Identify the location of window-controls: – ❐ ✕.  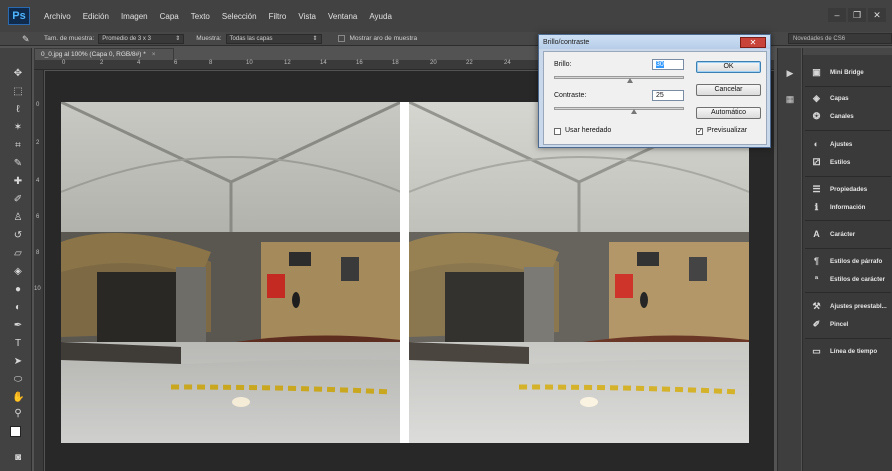
(857, 15).